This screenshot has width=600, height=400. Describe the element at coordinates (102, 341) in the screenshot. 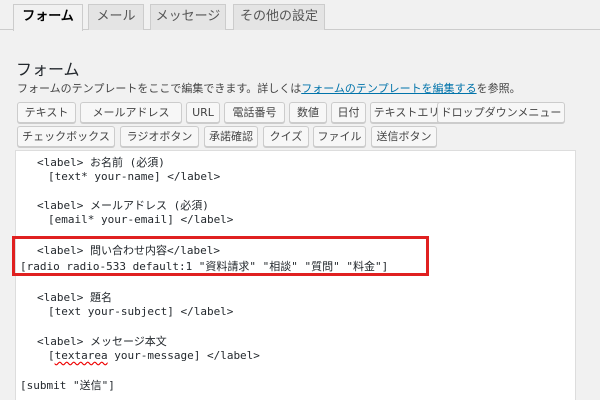

I see `editor-line: <label> メッセージ本文` at that location.